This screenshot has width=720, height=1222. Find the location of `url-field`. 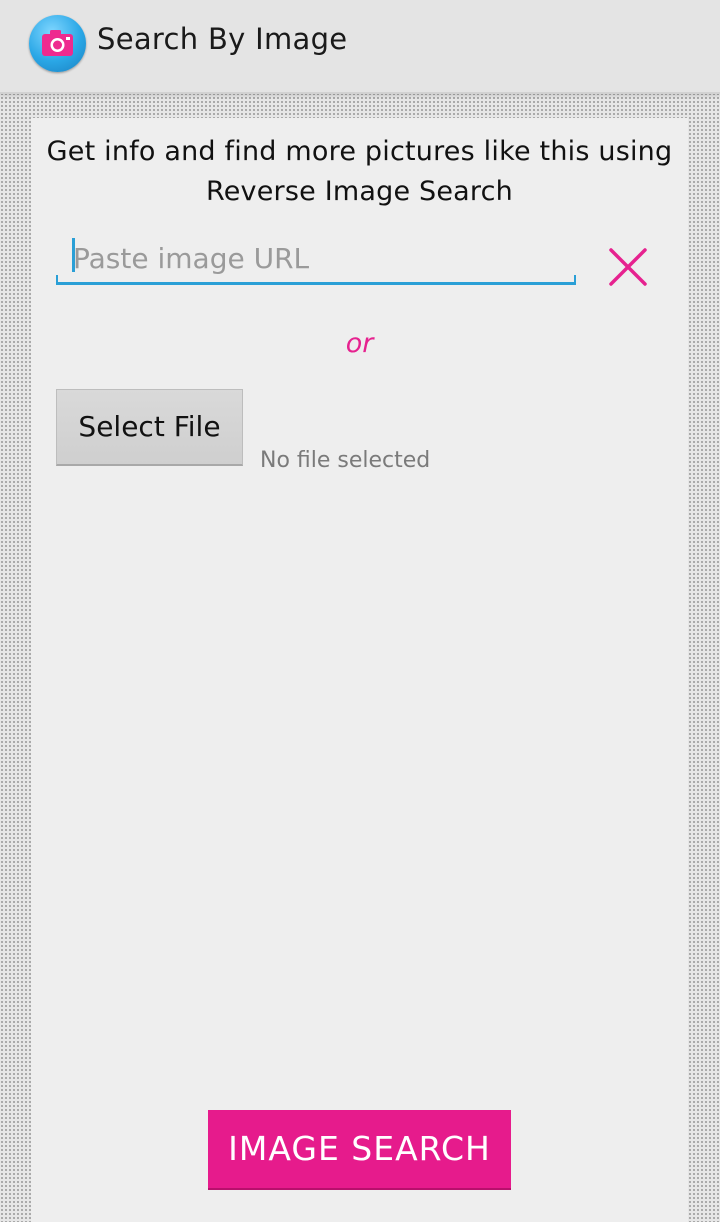

url-field is located at coordinates (316, 259).